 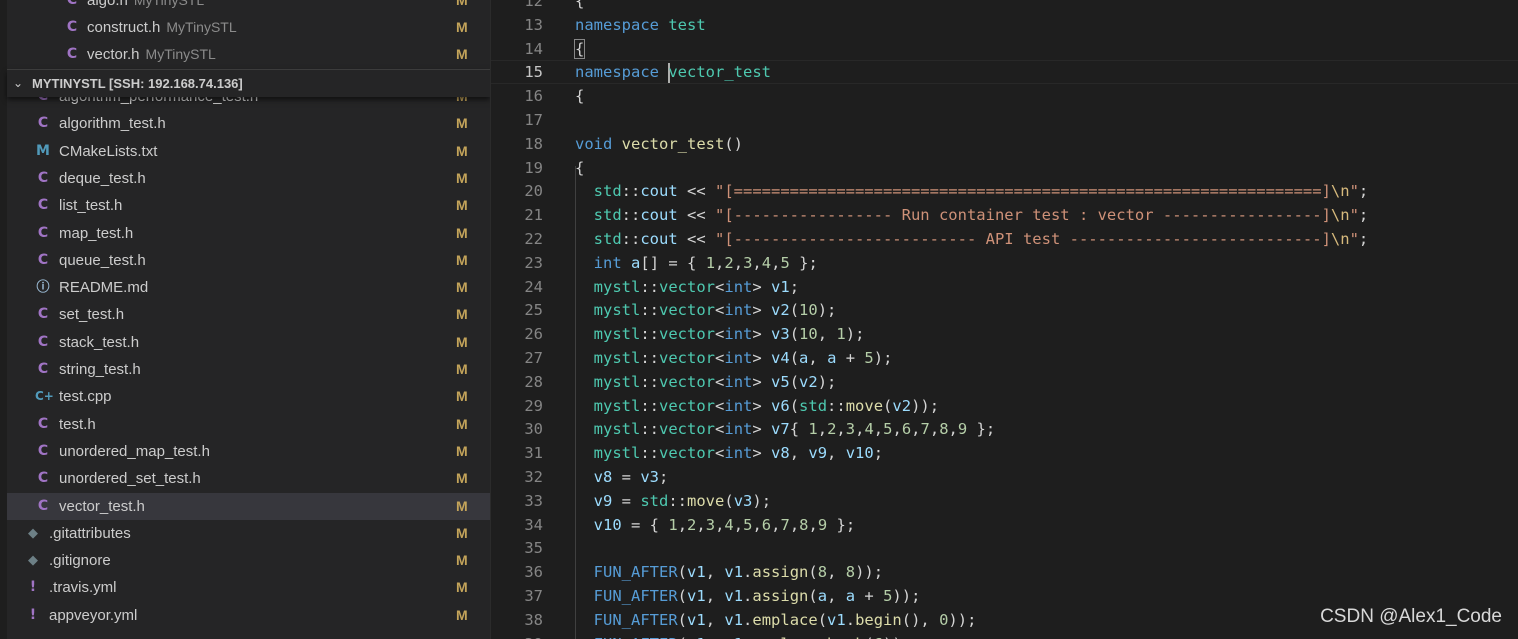 What do you see at coordinates (533, 96) in the screenshot?
I see `line-number: 16` at bounding box center [533, 96].